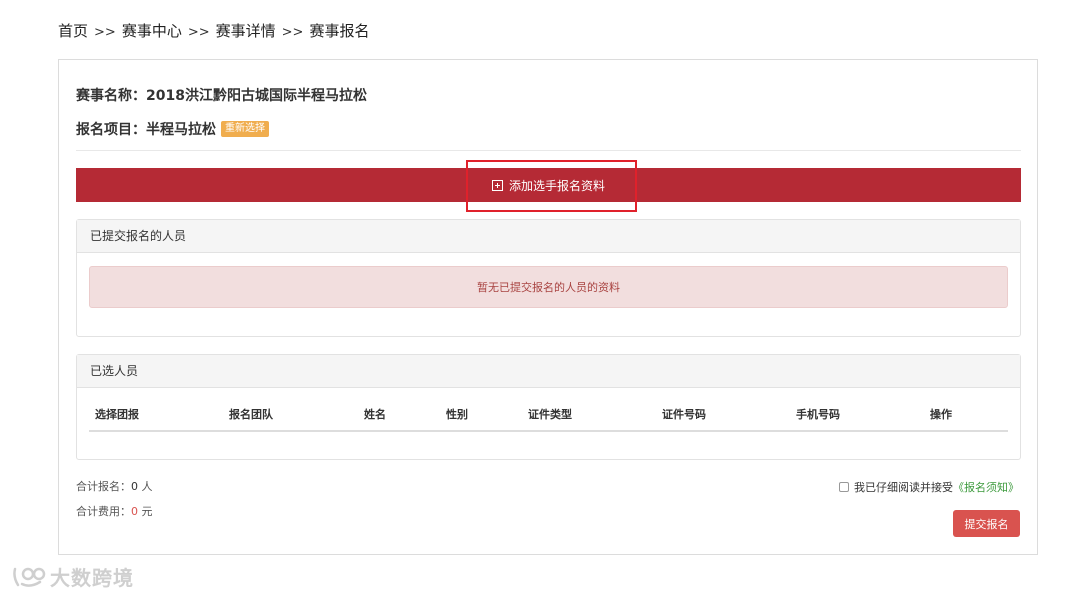 The height and width of the screenshot is (593, 1080). What do you see at coordinates (548, 371) in the screenshot?
I see `selected-panel-title: 已选人员` at bounding box center [548, 371].